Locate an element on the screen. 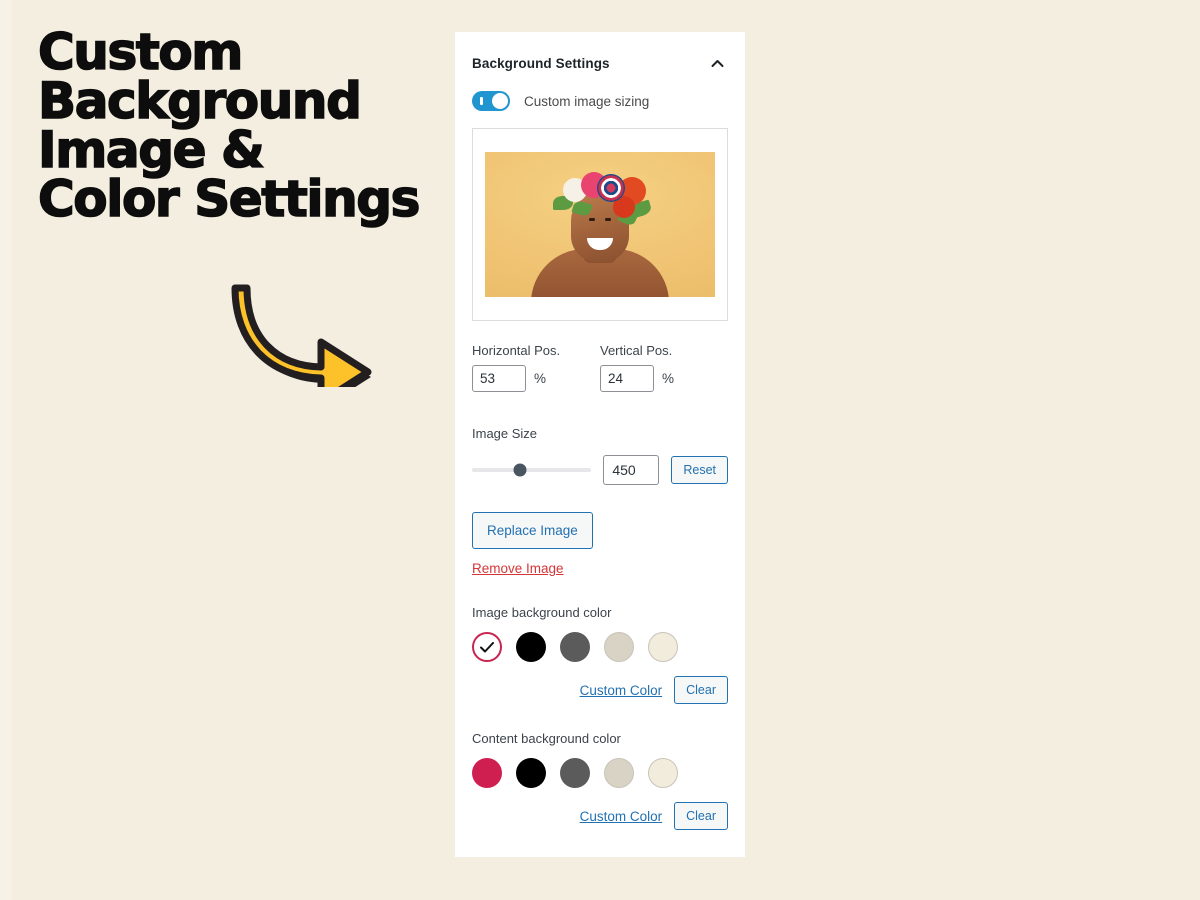  image-preview-frame is located at coordinates (600, 224).